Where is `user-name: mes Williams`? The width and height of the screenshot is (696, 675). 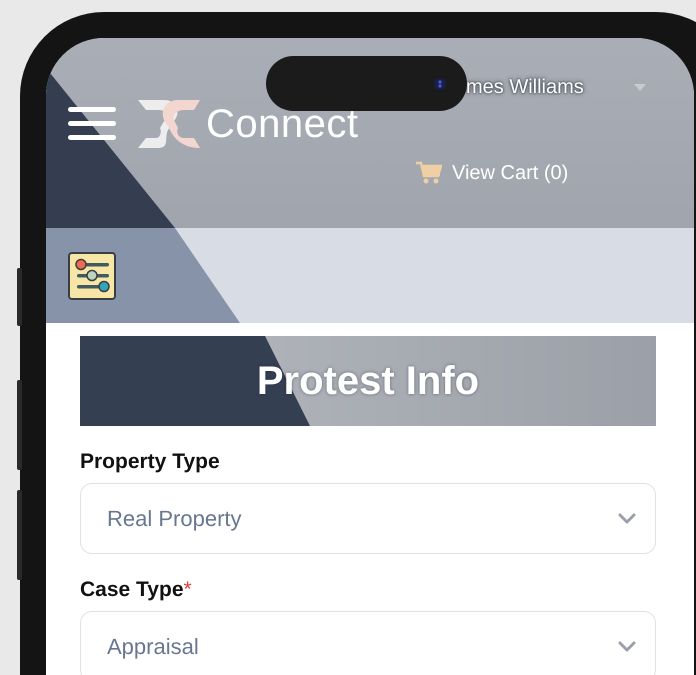
user-name: mes Williams is located at coordinates (525, 87).